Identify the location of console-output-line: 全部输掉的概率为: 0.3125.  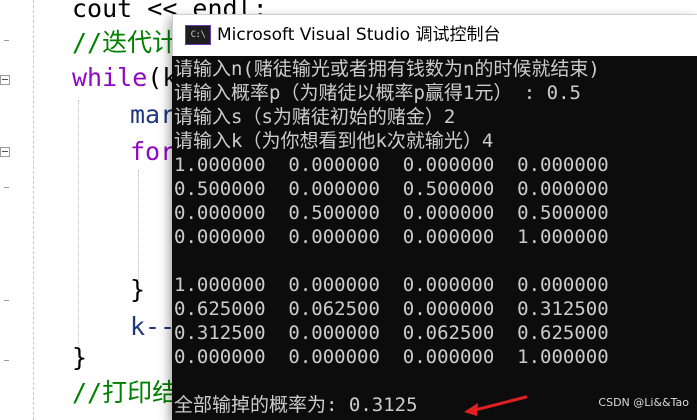
(296, 405).